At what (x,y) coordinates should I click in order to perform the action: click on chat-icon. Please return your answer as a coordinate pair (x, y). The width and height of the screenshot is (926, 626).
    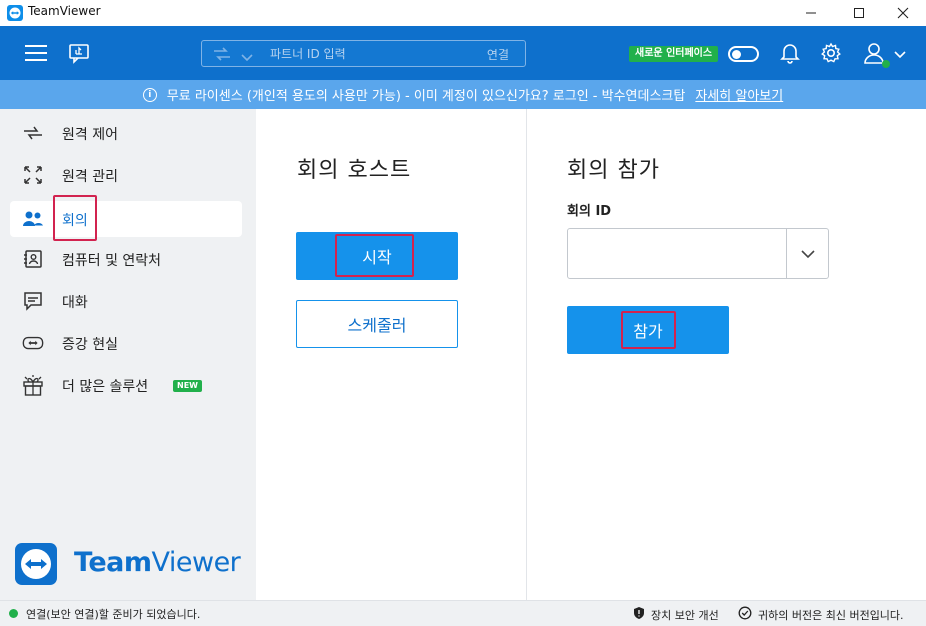
    Looking at the image, I should click on (33, 301).